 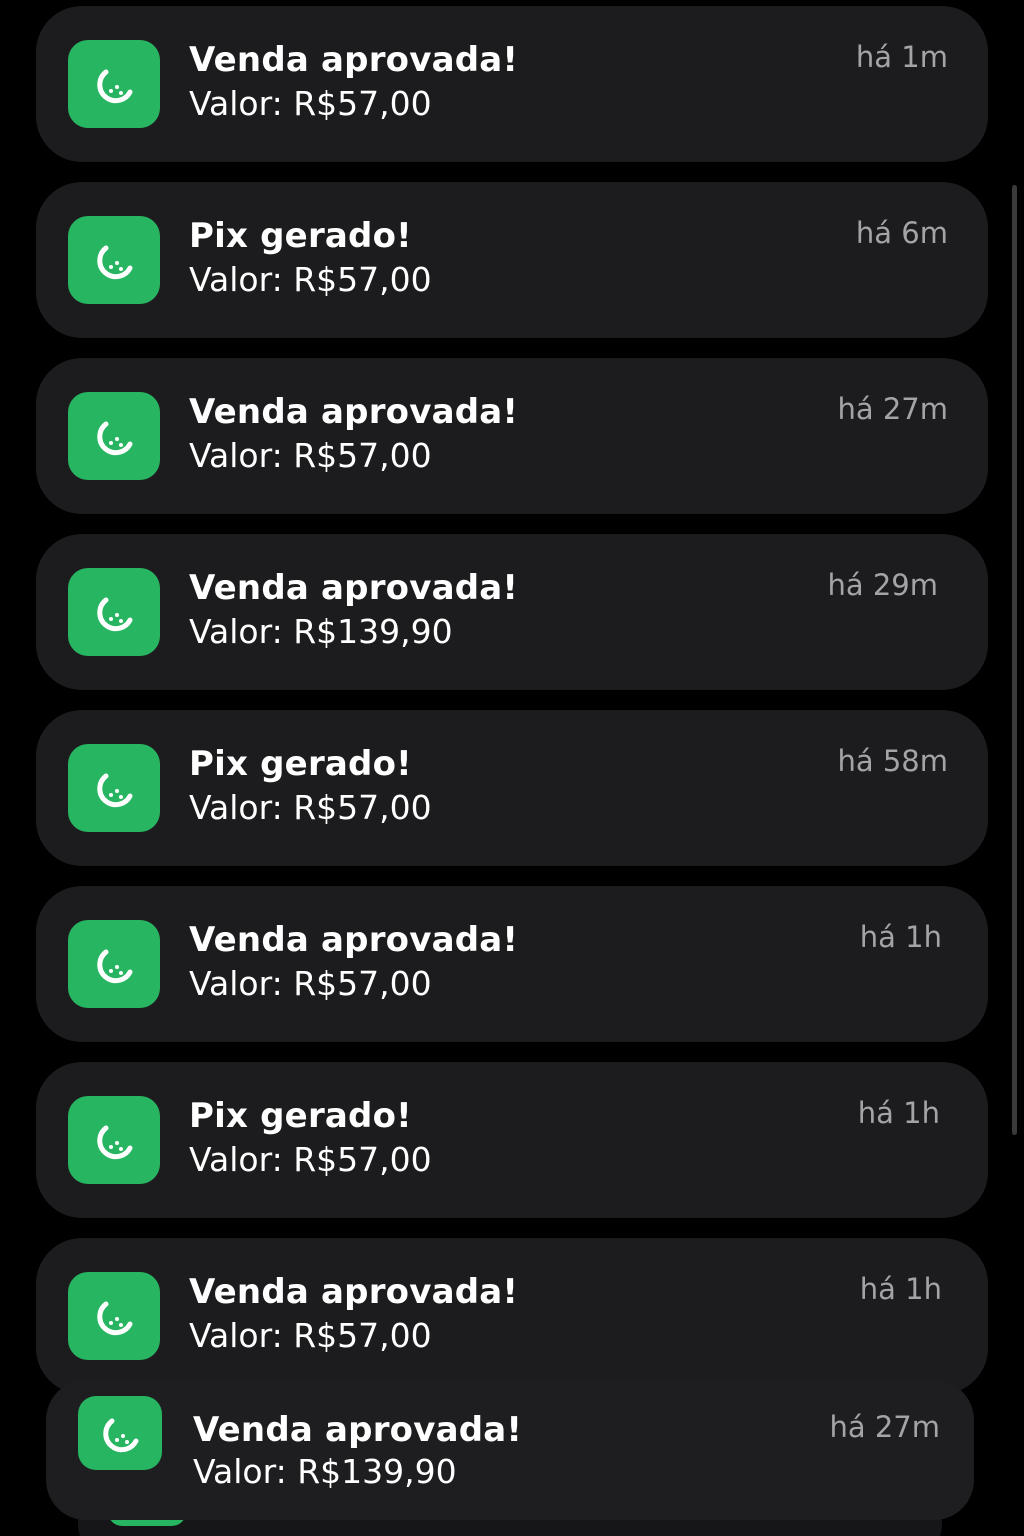 What do you see at coordinates (512, 1140) in the screenshot?
I see `notification-card: Pix gerado! Valor: R$57,00 há 1h` at bounding box center [512, 1140].